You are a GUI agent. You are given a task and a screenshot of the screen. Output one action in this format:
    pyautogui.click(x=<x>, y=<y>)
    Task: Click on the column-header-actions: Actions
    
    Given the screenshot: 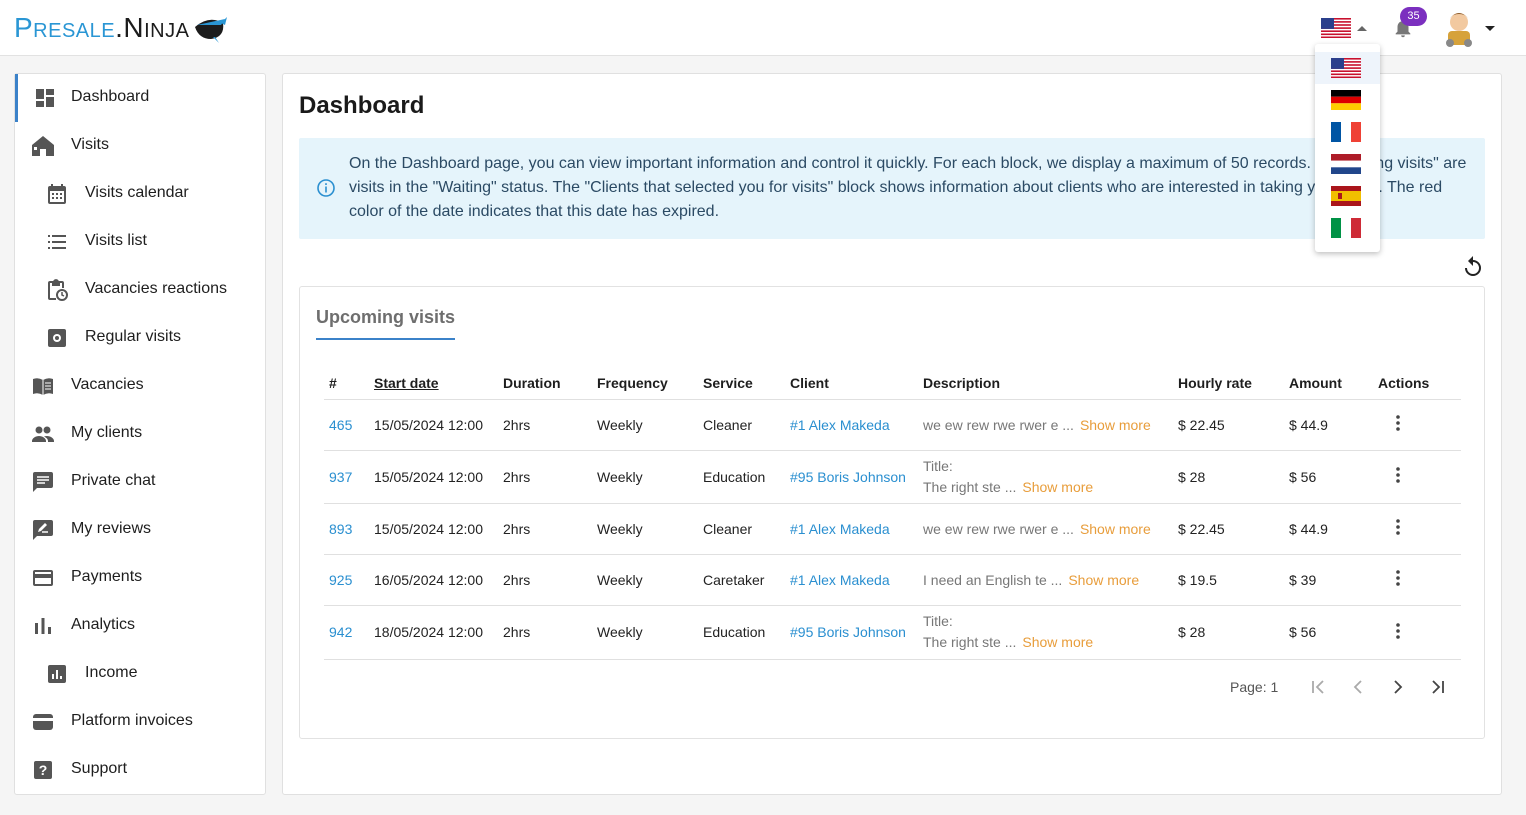 What is the action you would take?
    pyautogui.click(x=1417, y=383)
    